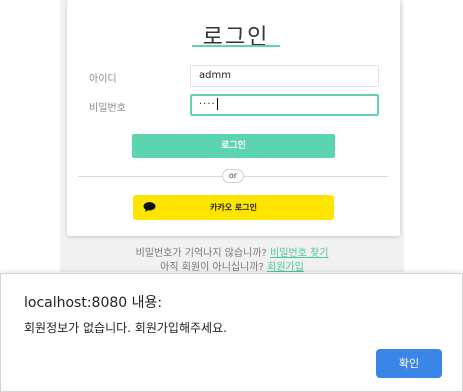 This screenshot has width=463, height=392. I want to click on speech-bubble-icon, so click(149, 207).